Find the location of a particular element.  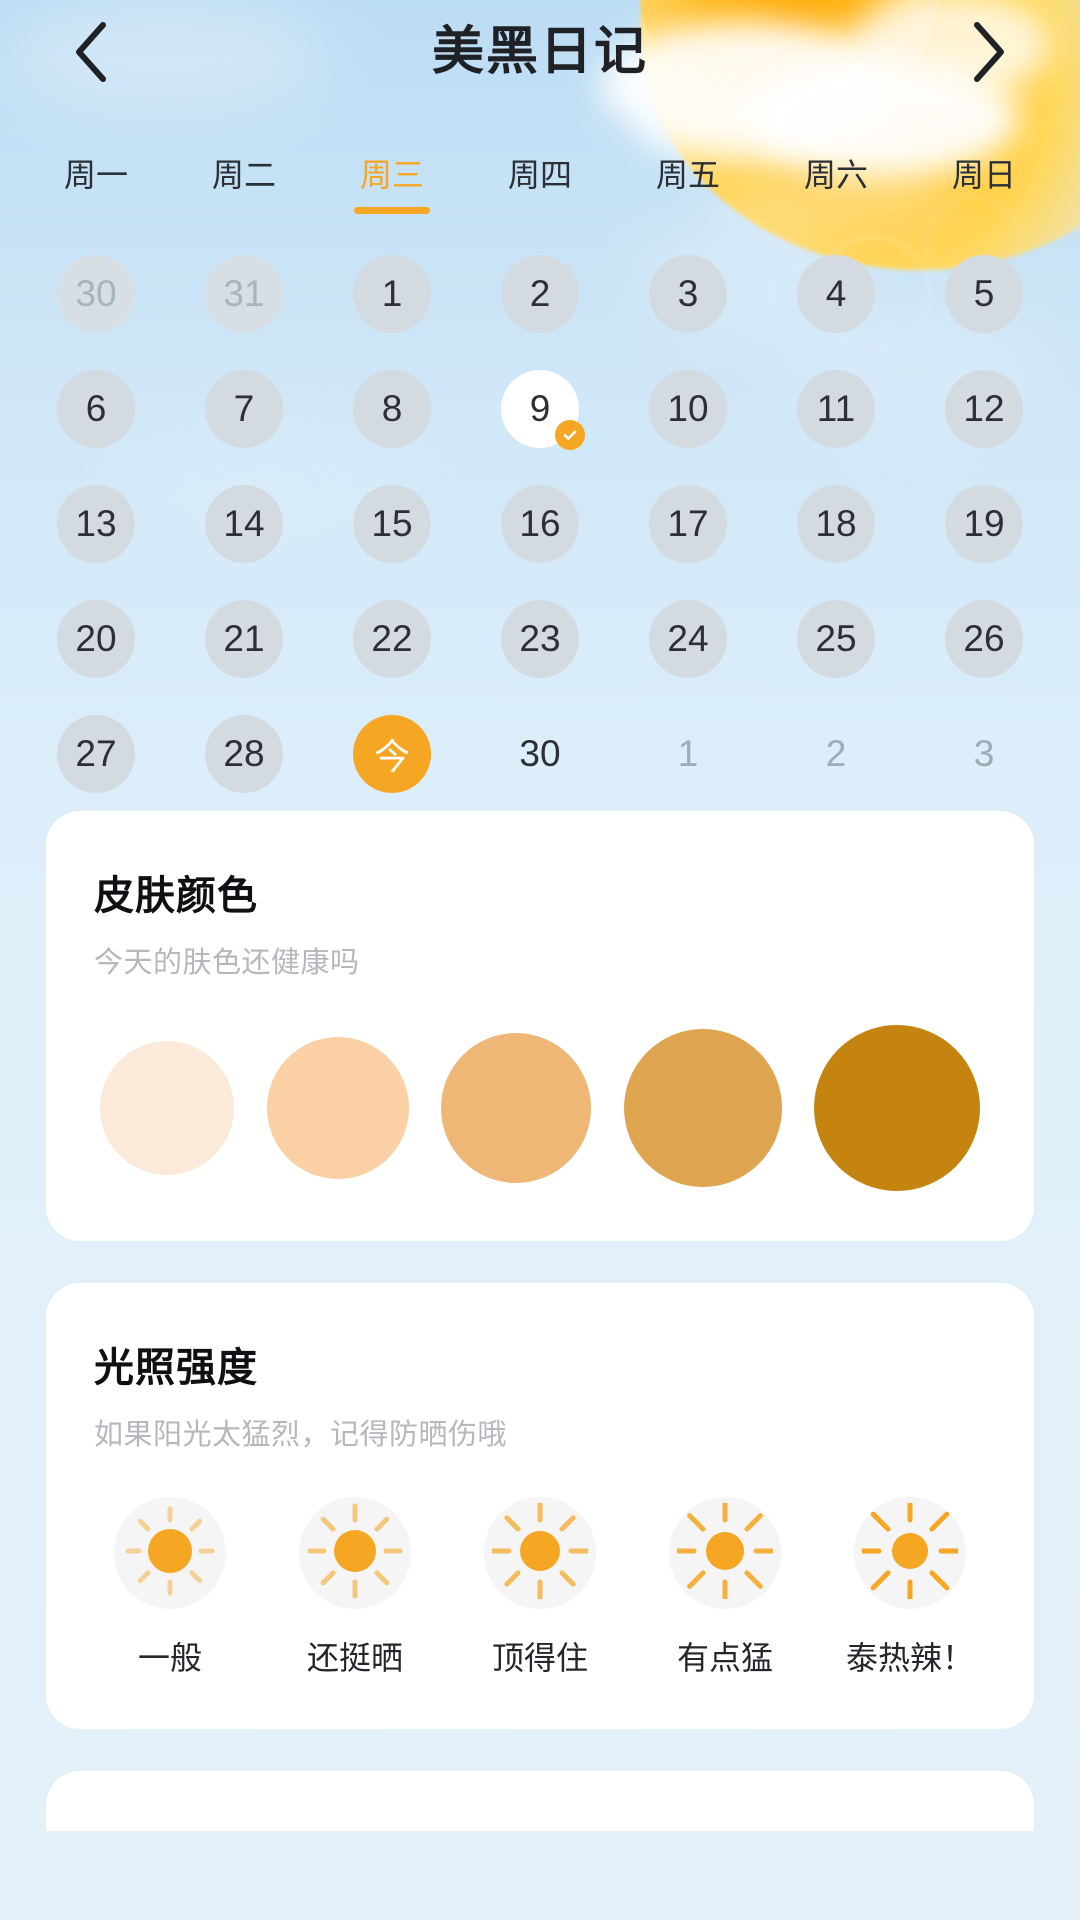

weekday-4: 周四 is located at coordinates (540, 182).